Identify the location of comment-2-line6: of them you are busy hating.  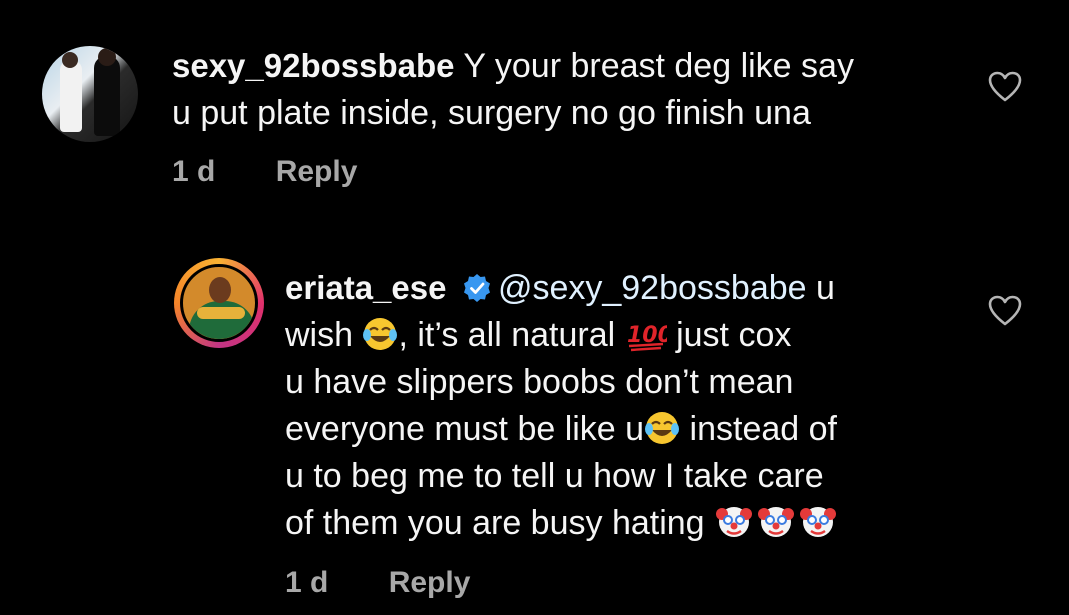
(495, 523).